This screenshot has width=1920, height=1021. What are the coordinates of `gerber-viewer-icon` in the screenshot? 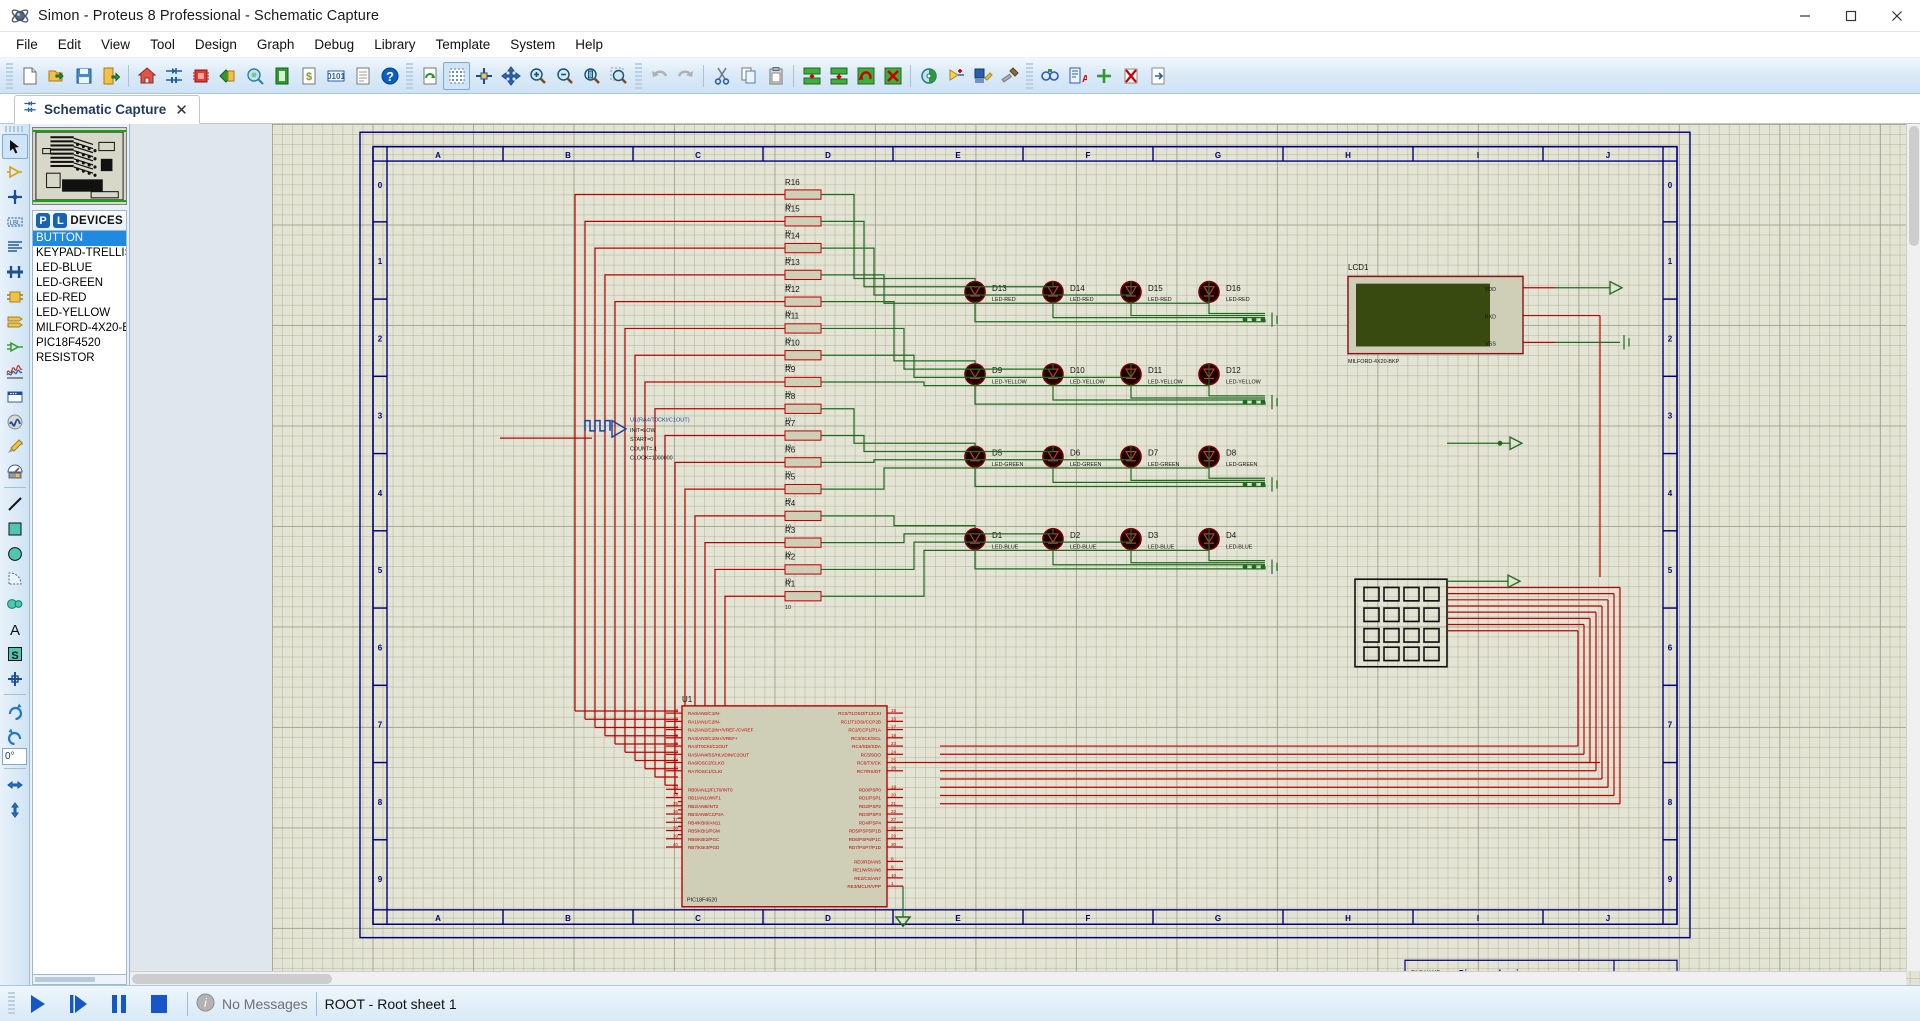 It's located at (281, 76).